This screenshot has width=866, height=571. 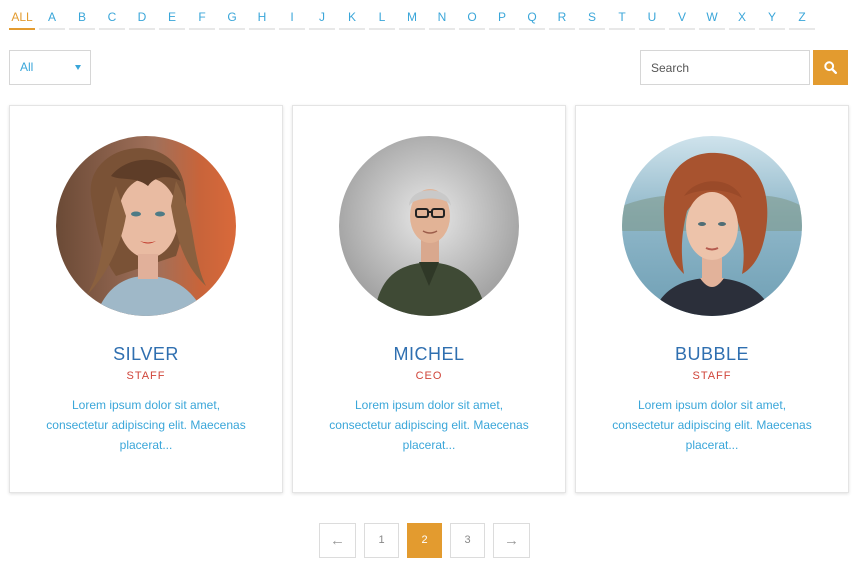 I want to click on alpha-filter-y: Y, so click(x=772, y=19).